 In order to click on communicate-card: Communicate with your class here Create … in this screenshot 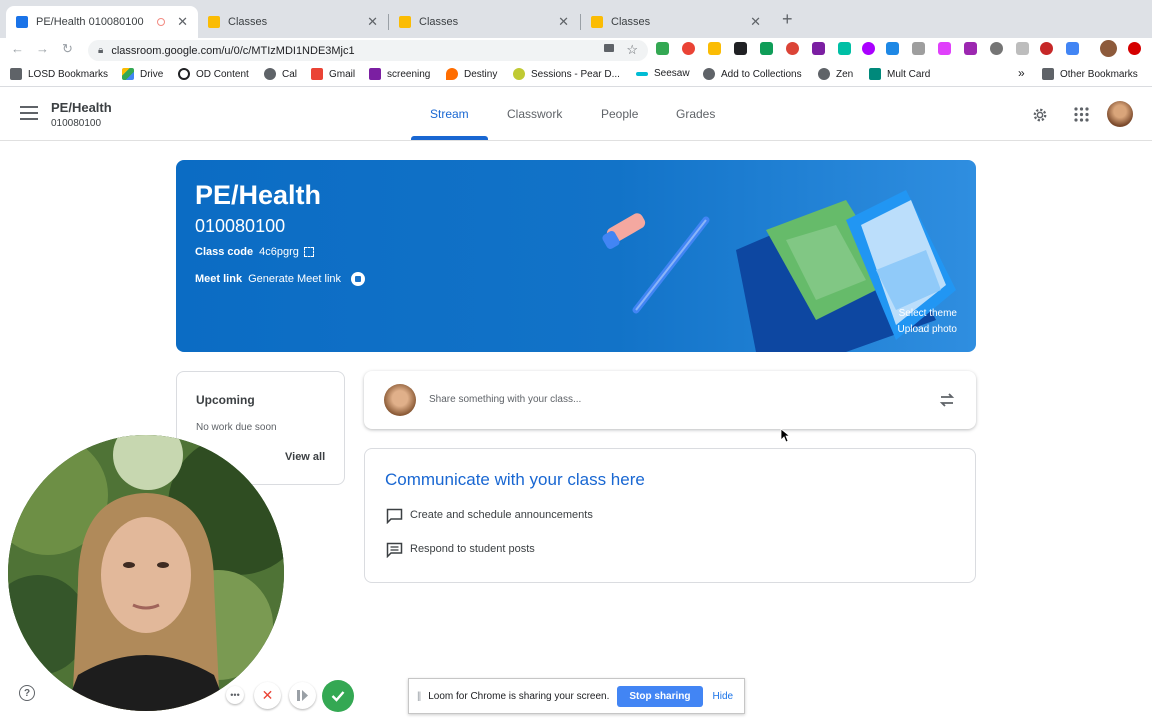, I will do `click(670, 515)`.